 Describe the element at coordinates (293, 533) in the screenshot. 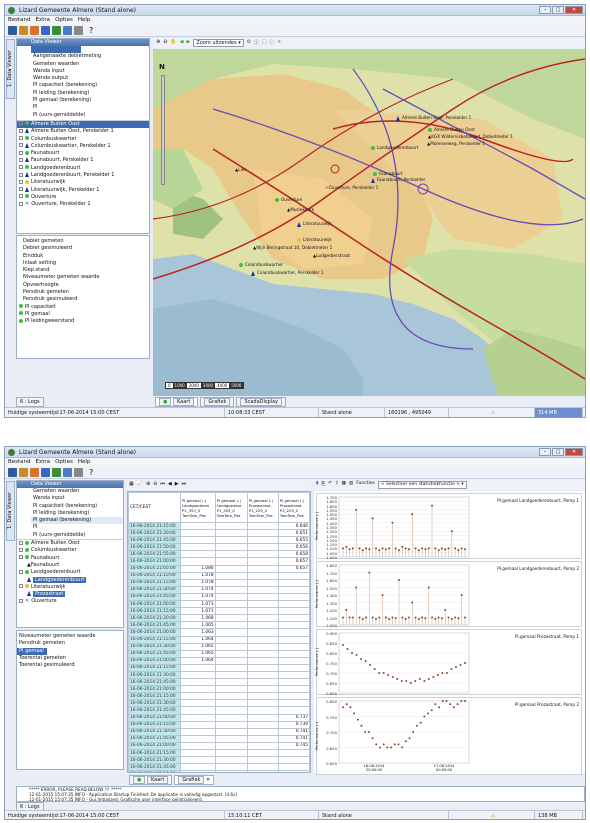

I see `table-cell: 0.651` at that location.